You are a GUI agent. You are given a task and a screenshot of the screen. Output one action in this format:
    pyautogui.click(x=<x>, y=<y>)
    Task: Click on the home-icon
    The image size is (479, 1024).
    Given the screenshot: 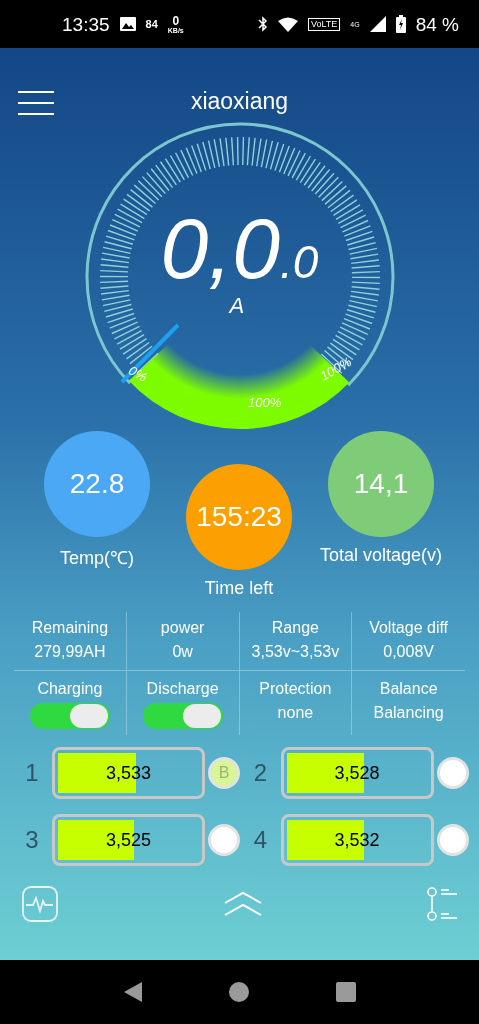 What is the action you would take?
    pyautogui.click(x=239, y=992)
    